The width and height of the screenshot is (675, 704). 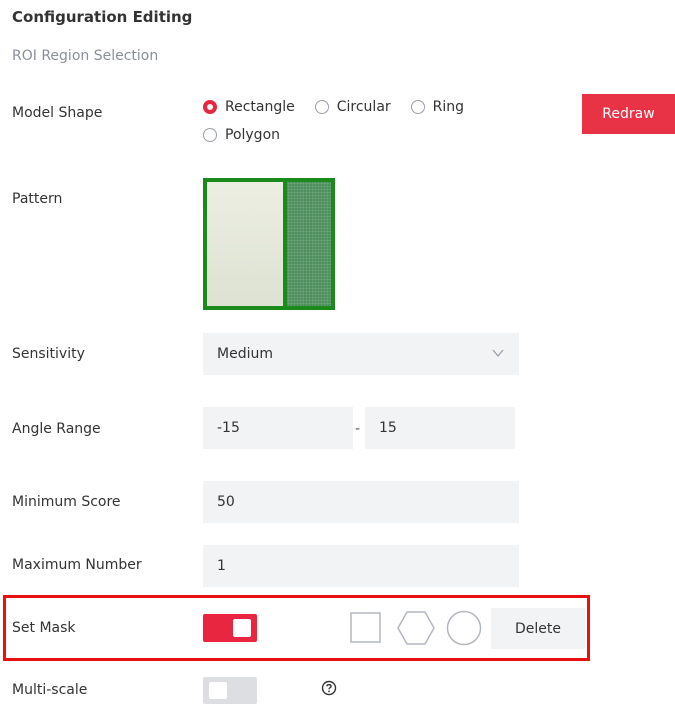 What do you see at coordinates (366, 628) in the screenshot?
I see `rectangle-mask-icon` at bounding box center [366, 628].